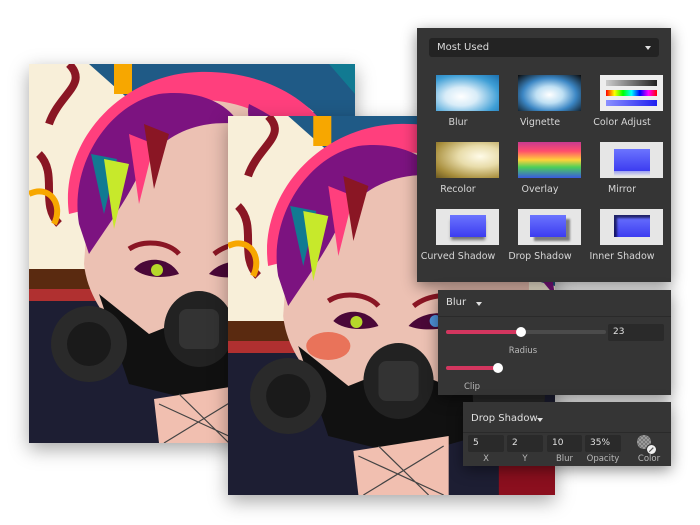  What do you see at coordinates (463, 47) in the screenshot?
I see `effect-category-label: Most Used` at bounding box center [463, 47].